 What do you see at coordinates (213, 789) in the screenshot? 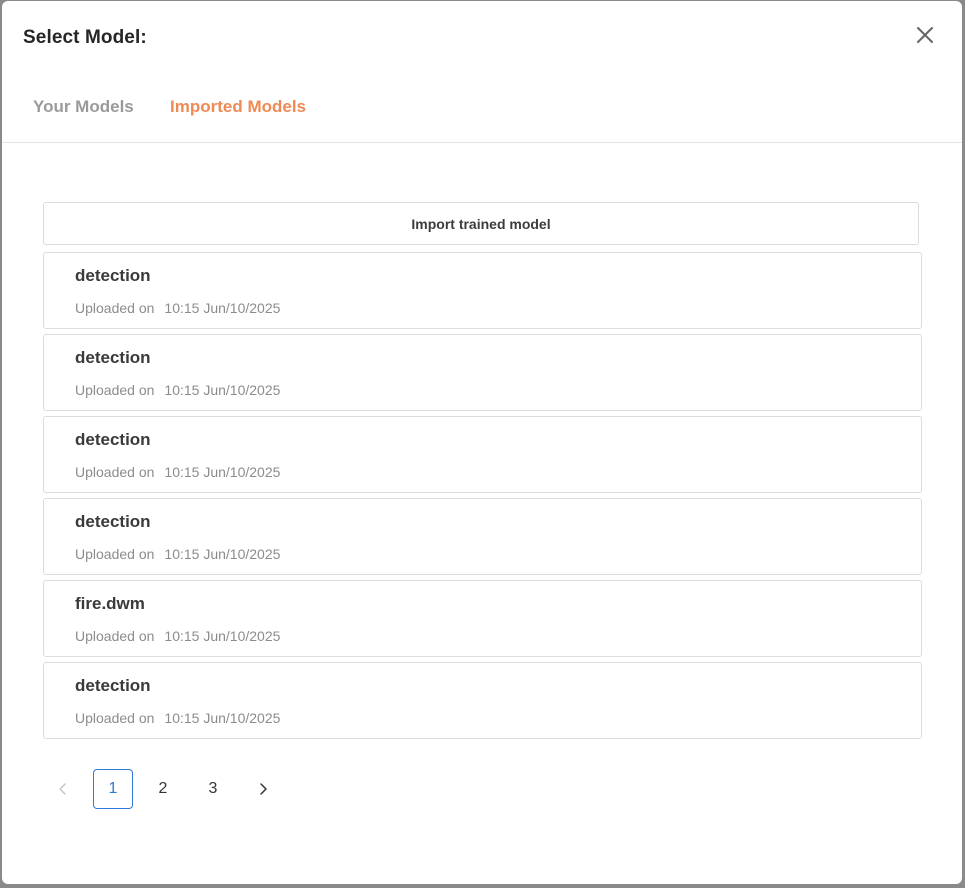
I see `page-button-3: 3` at bounding box center [213, 789].